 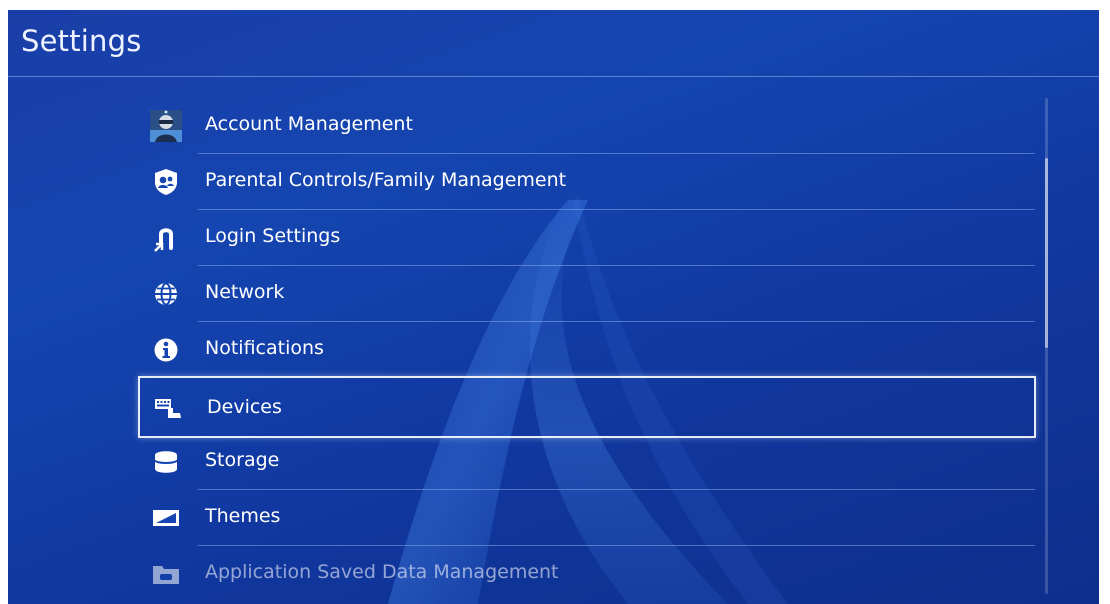 I want to click on account-avatar-icon, so click(x=166, y=126).